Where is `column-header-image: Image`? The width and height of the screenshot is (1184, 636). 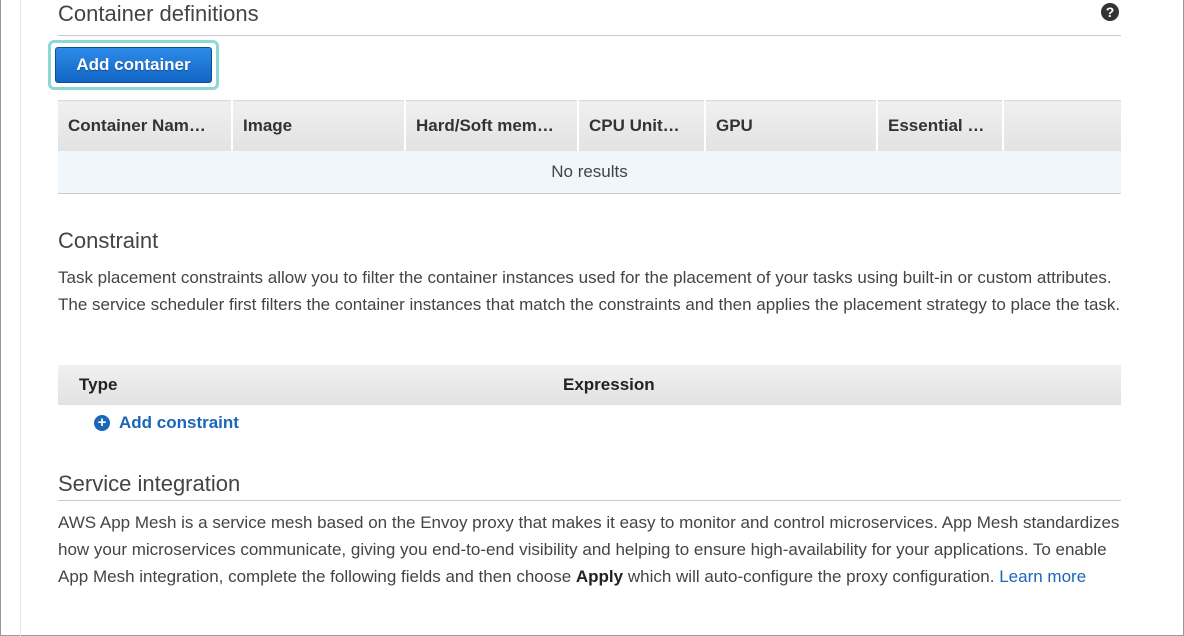 column-header-image: Image is located at coordinates (319, 125).